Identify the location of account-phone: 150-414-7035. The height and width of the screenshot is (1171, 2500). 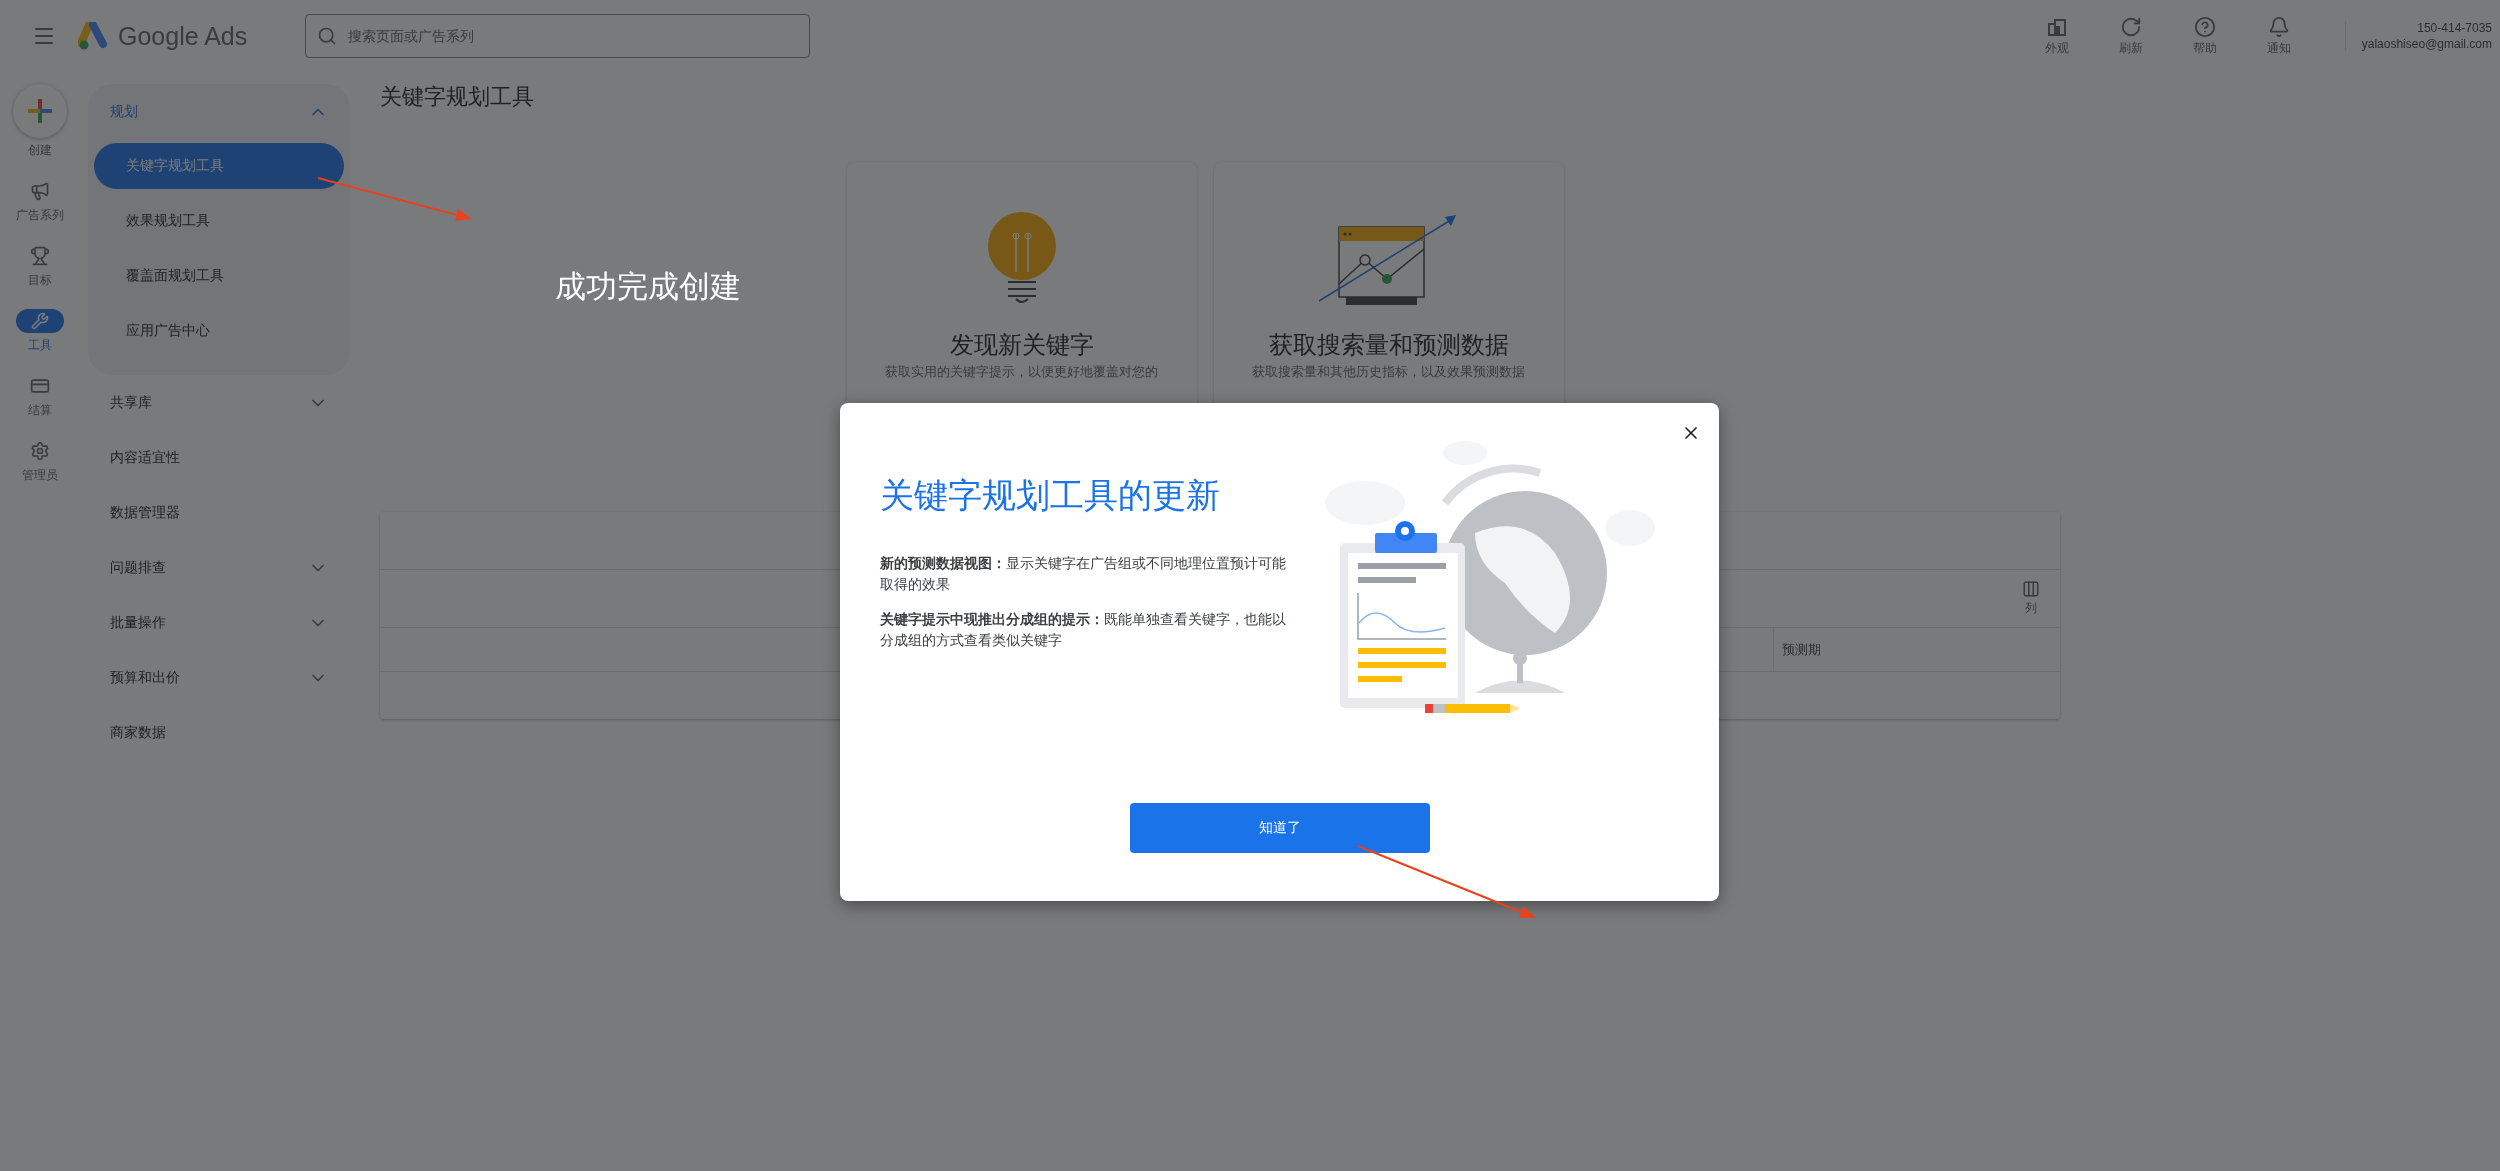
(2454, 28).